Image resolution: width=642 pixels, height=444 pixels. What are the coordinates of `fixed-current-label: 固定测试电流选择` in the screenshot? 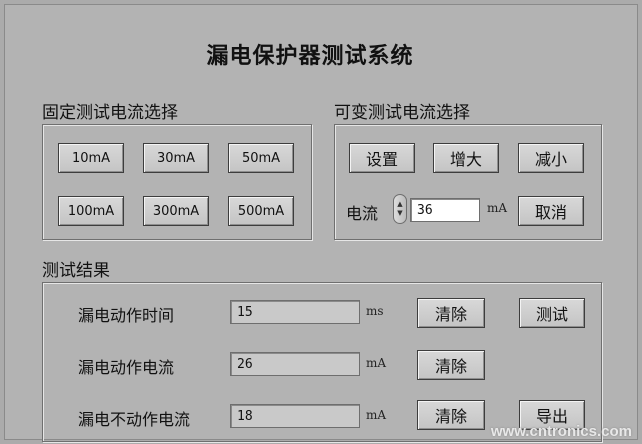 It's located at (110, 113).